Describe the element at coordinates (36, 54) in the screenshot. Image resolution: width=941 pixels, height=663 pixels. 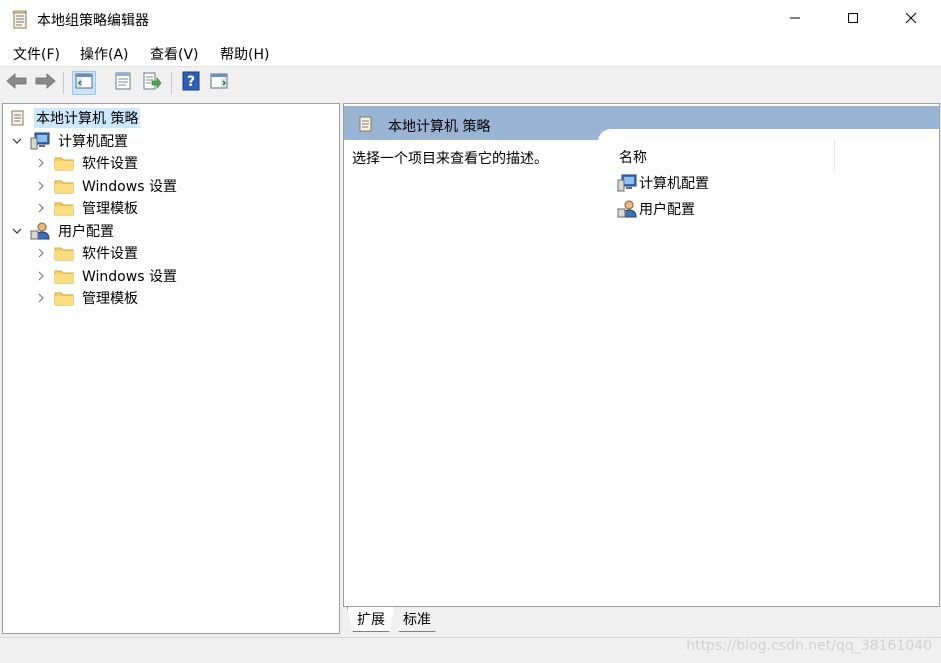
I see `menu-file: 文件(F)` at that location.